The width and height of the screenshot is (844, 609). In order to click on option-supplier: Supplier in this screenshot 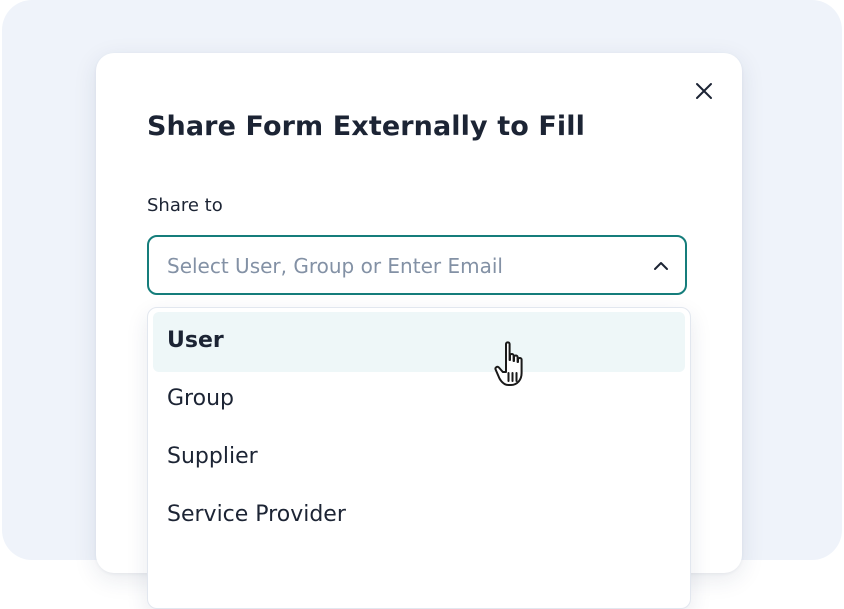, I will do `click(419, 458)`.